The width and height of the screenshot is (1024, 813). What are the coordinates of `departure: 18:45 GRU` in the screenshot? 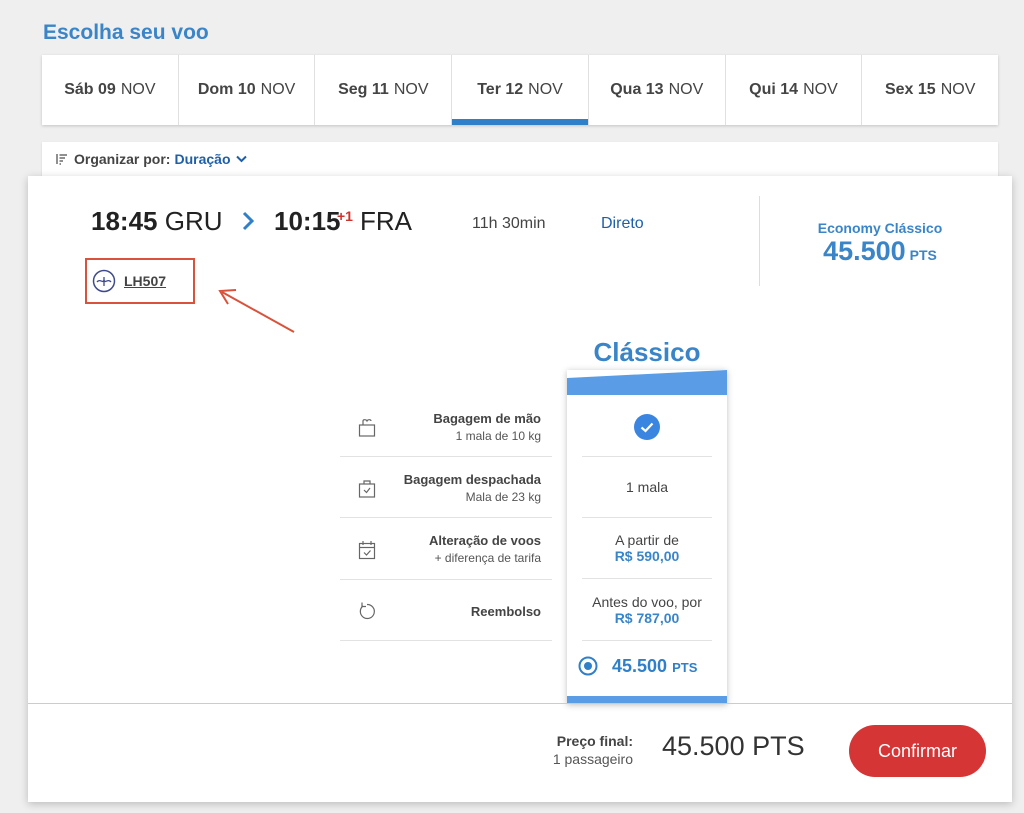 It's located at (157, 221).